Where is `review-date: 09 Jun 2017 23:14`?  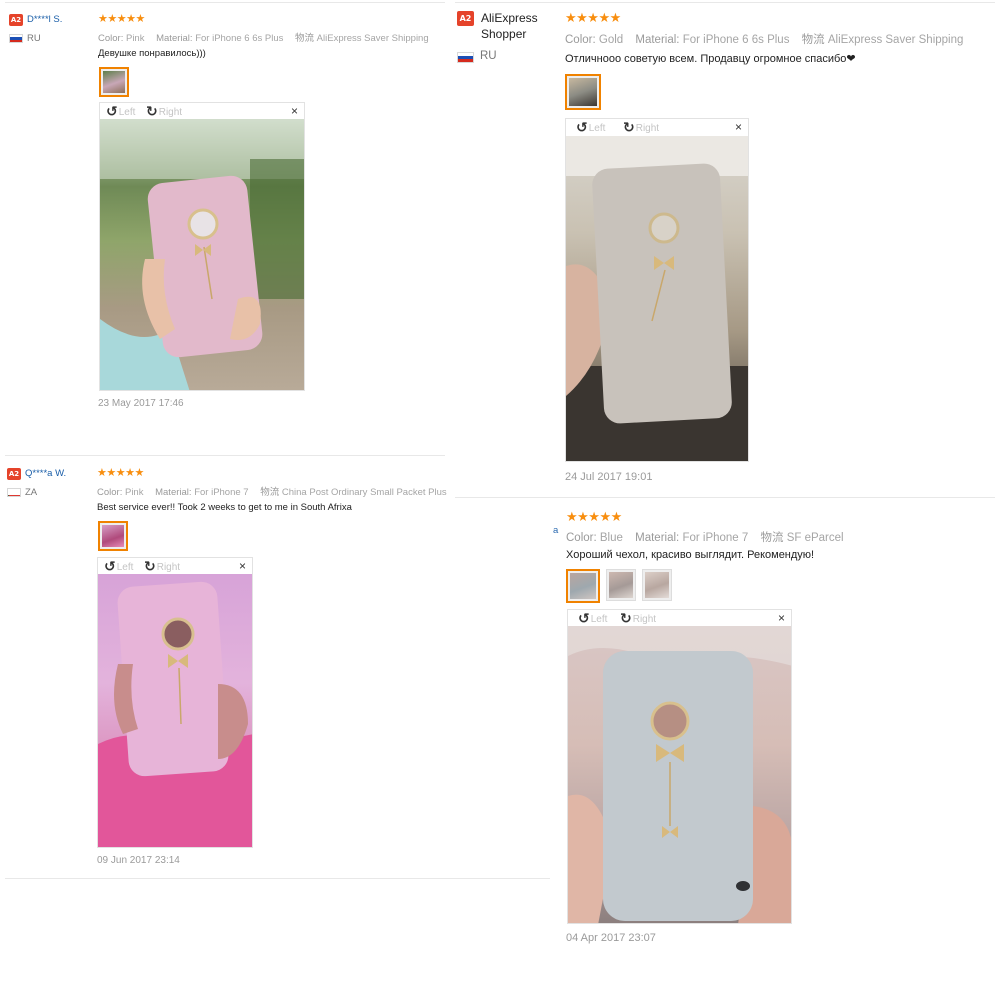
review-date: 09 Jun 2017 23:14 is located at coordinates (138, 860).